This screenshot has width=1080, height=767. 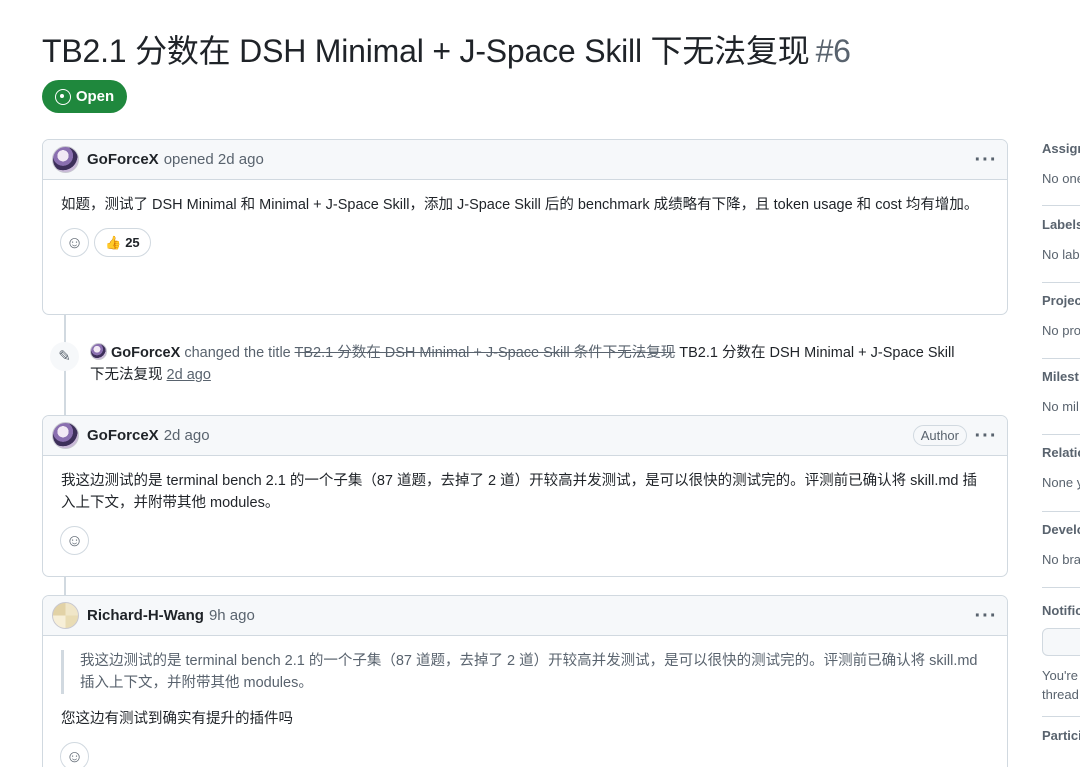 What do you see at coordinates (1061, 300) in the screenshot?
I see `sidebar-heading: Projec` at bounding box center [1061, 300].